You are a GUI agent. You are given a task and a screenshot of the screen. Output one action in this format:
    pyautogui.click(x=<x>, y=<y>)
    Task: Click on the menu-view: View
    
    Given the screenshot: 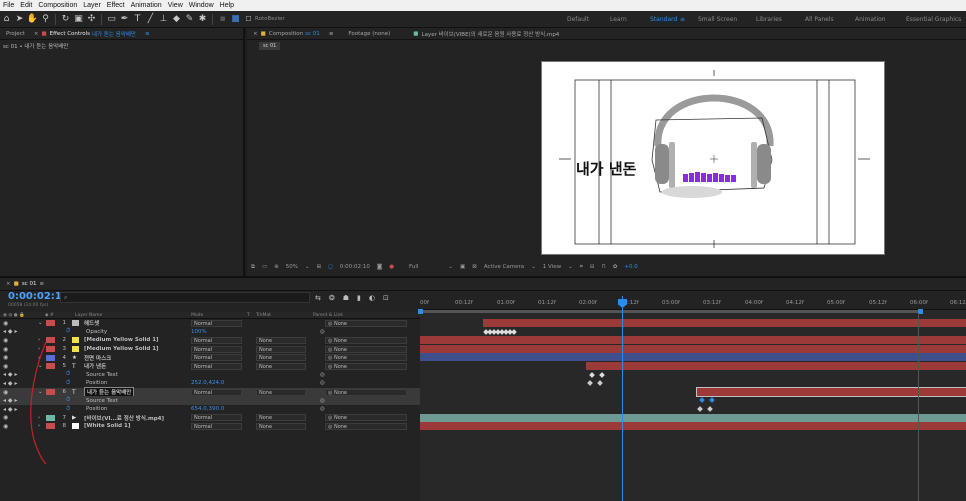 What is the action you would take?
    pyautogui.click(x=175, y=5)
    